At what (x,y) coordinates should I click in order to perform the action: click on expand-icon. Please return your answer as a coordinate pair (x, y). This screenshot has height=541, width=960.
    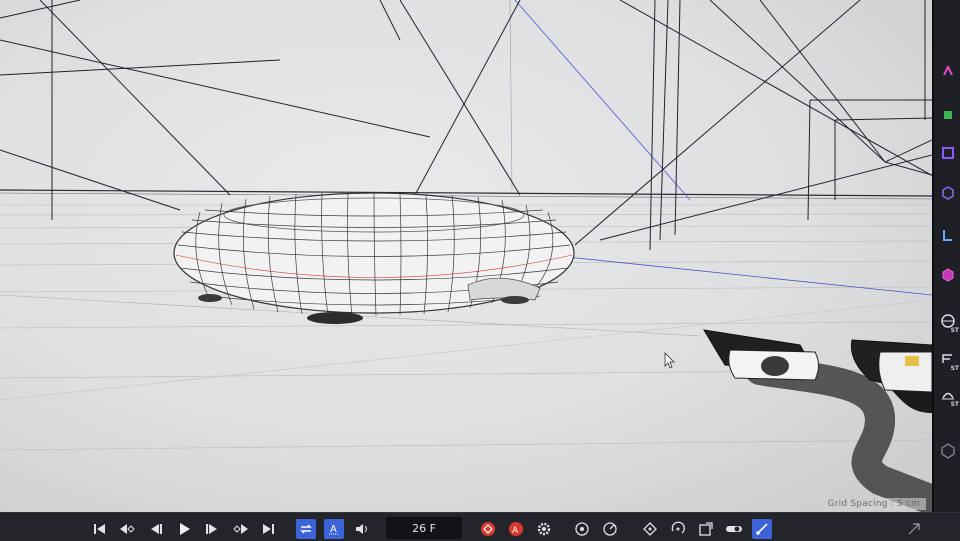
    Looking at the image, I should click on (914, 529).